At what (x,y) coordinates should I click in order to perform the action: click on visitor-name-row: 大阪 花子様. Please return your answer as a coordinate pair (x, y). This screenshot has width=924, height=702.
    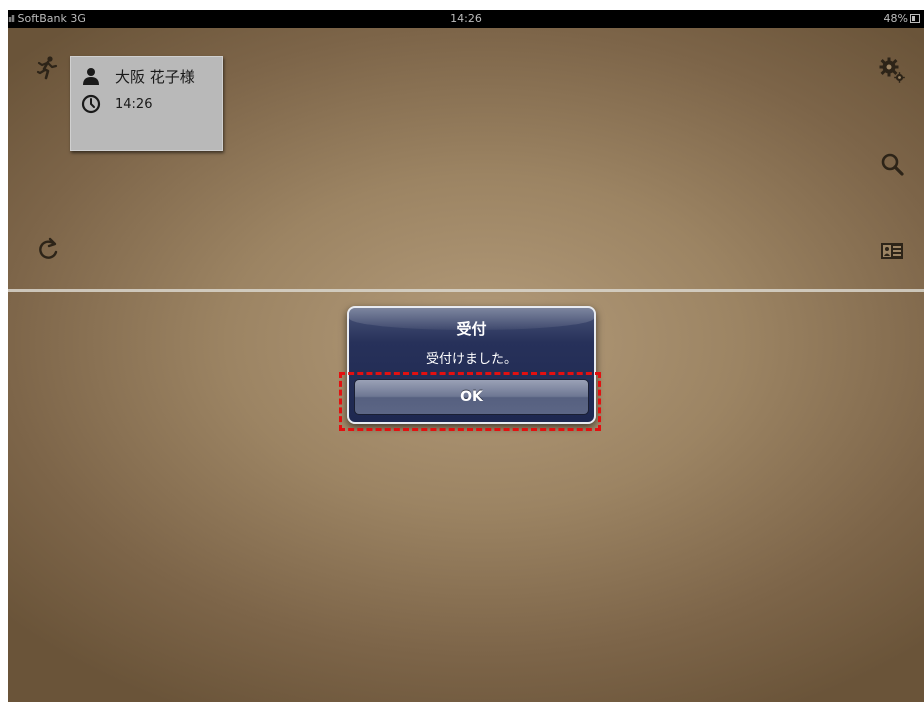
    Looking at the image, I should click on (138, 76).